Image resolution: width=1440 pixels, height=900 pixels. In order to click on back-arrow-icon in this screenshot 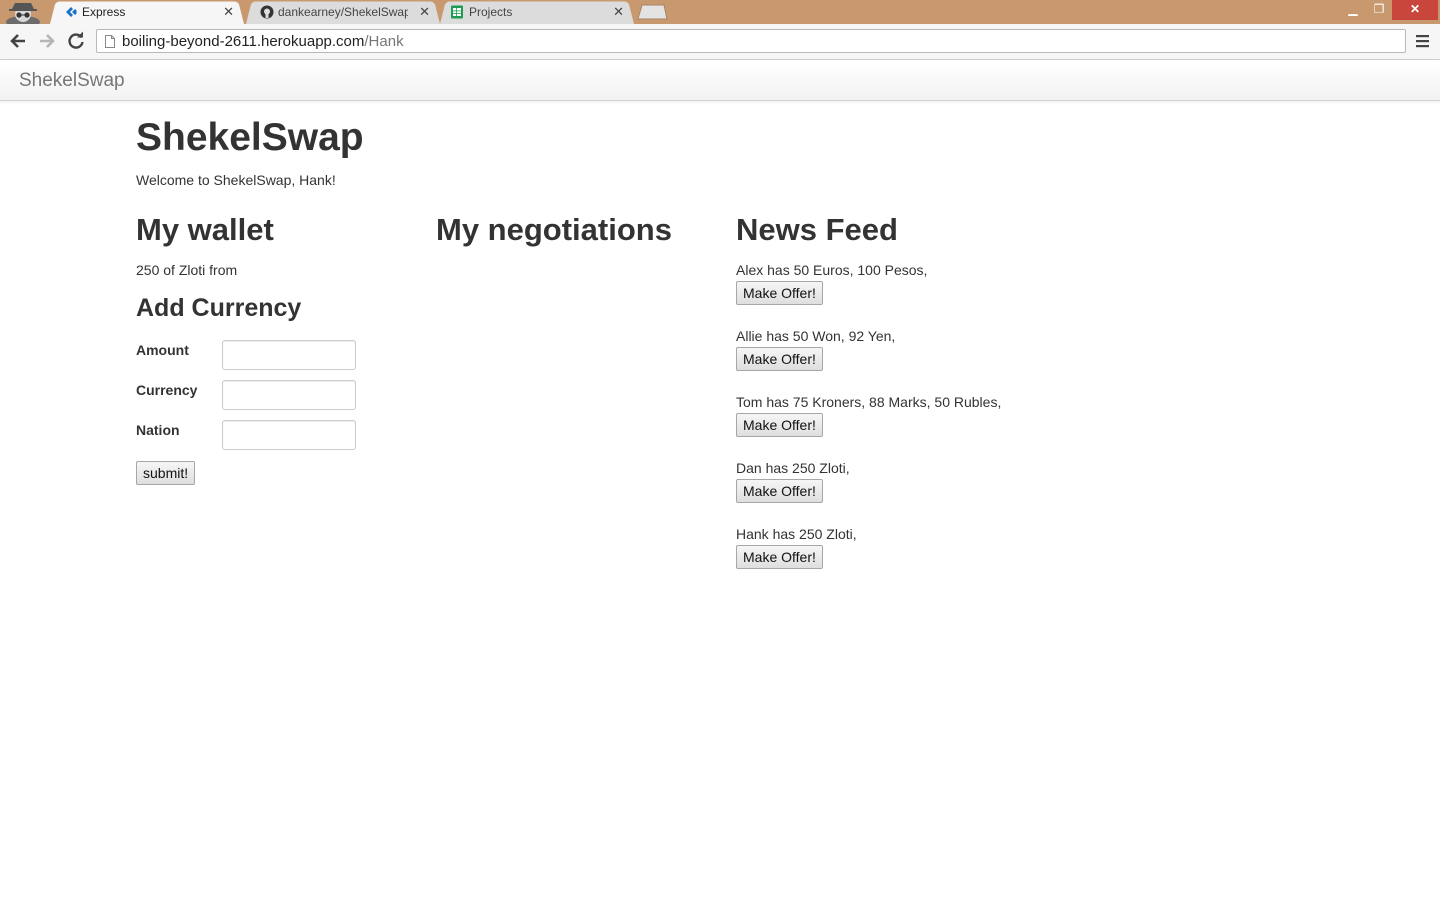, I will do `click(18, 41)`.